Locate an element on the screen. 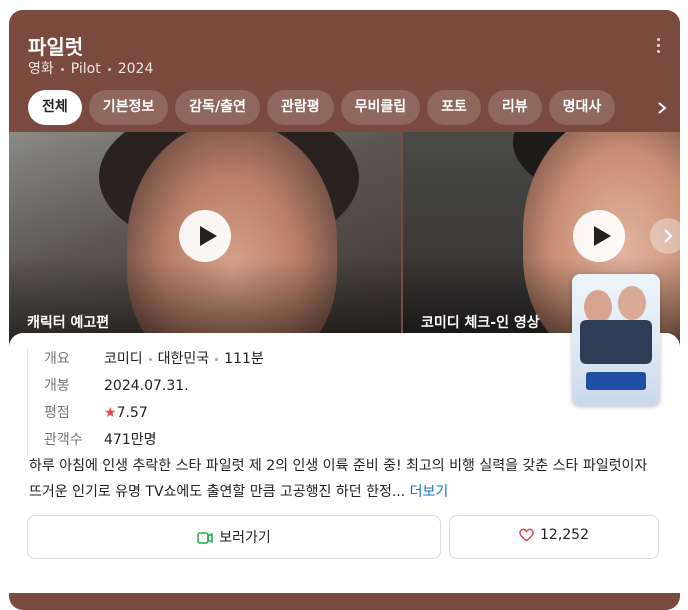  runtime: 111분 is located at coordinates (244, 359).